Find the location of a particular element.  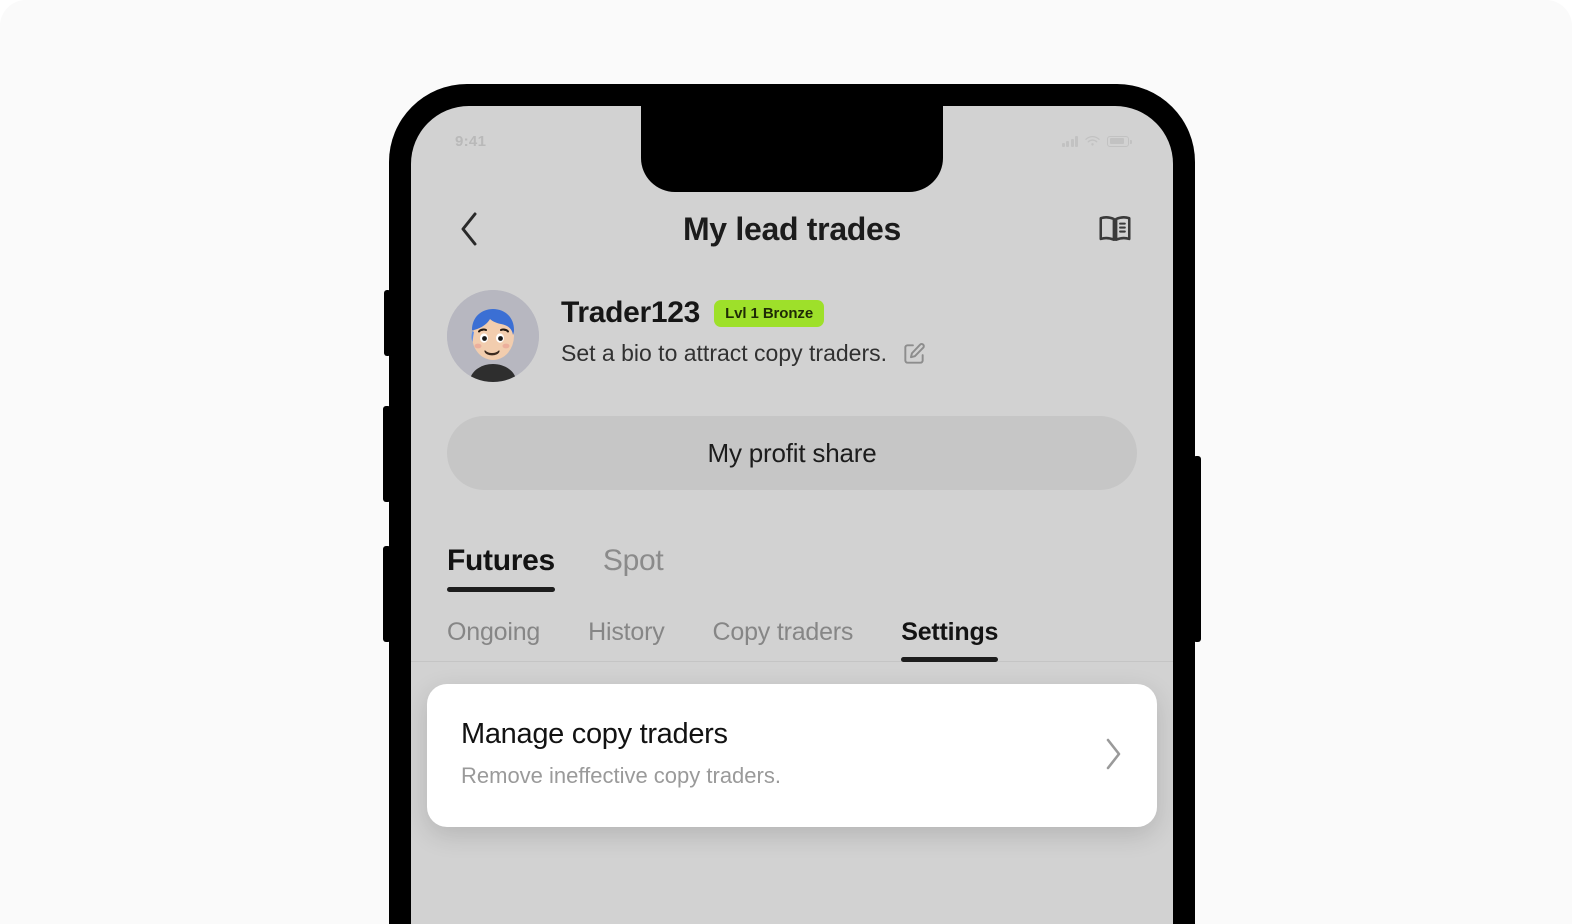

chevron-left-icon is located at coordinates (469, 229).